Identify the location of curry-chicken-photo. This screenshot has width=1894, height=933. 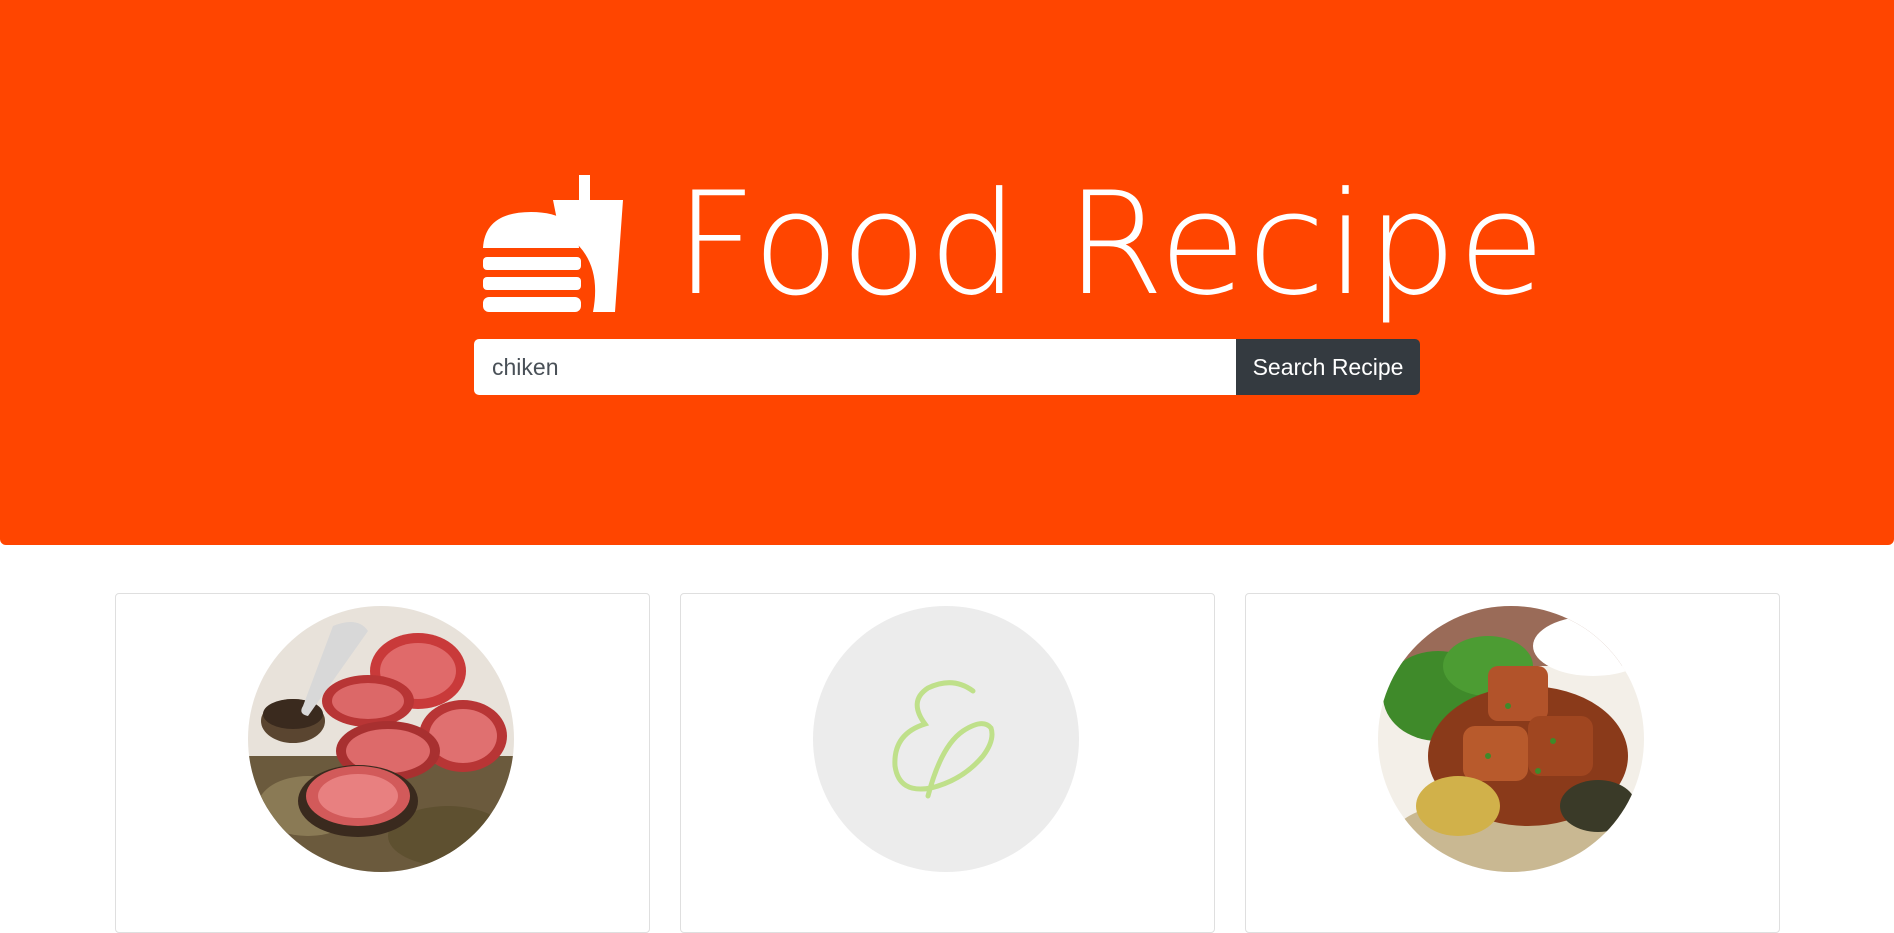
(1511, 739).